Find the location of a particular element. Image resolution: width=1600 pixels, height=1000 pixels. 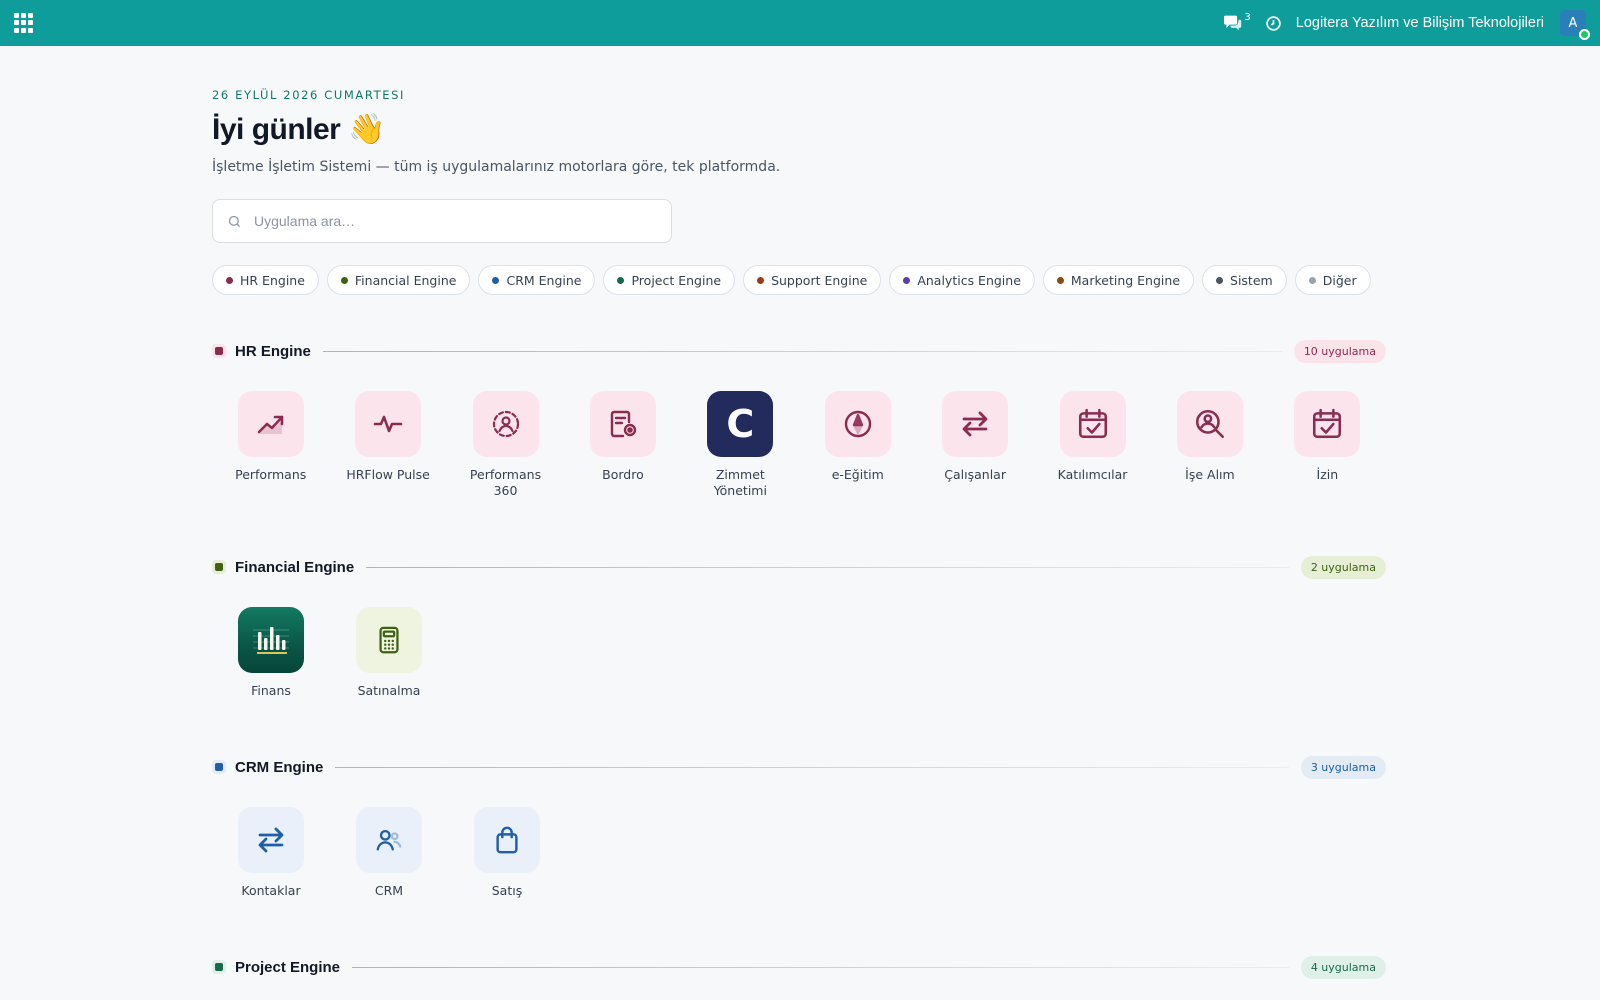

app-label: Zimmet Yönetimi is located at coordinates (740, 482).